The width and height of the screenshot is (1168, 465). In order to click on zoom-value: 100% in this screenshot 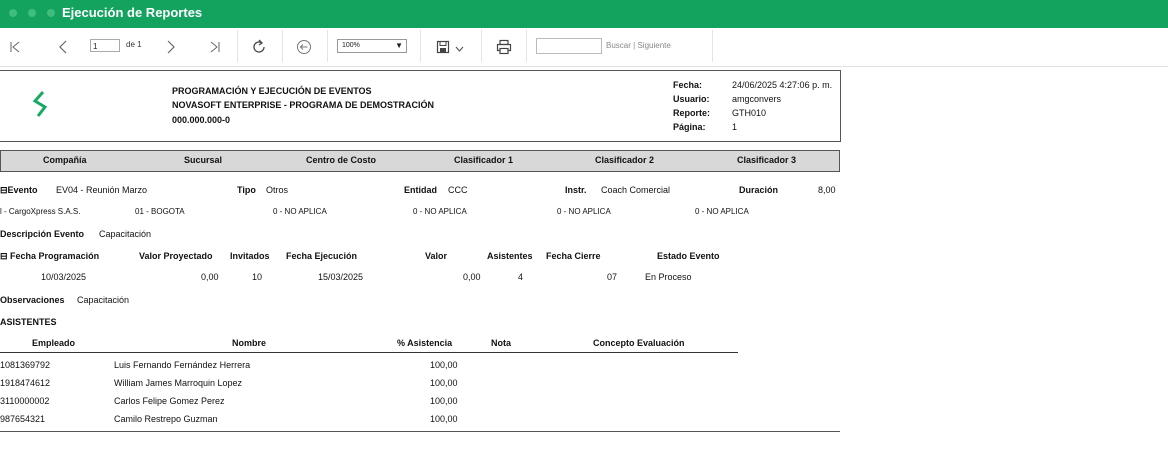, I will do `click(351, 45)`.